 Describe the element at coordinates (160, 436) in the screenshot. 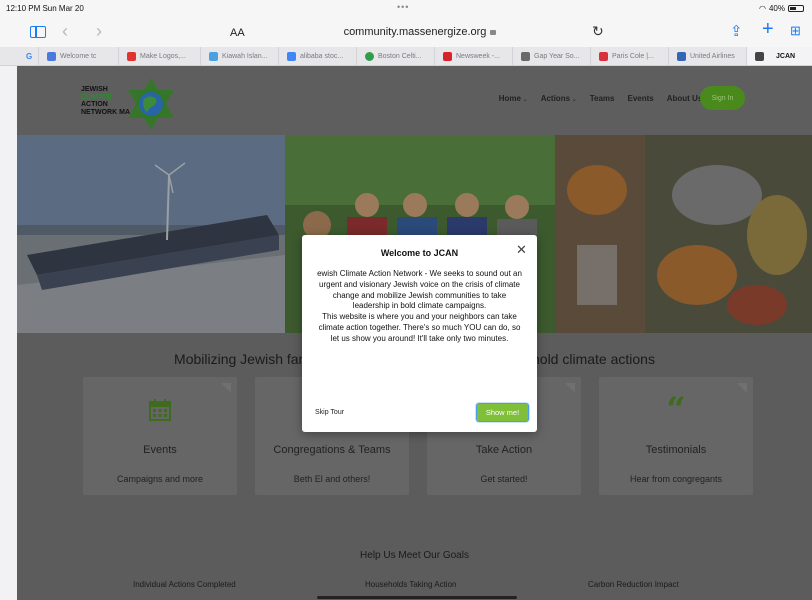

I see `card-events: Events Campaigns and more` at that location.